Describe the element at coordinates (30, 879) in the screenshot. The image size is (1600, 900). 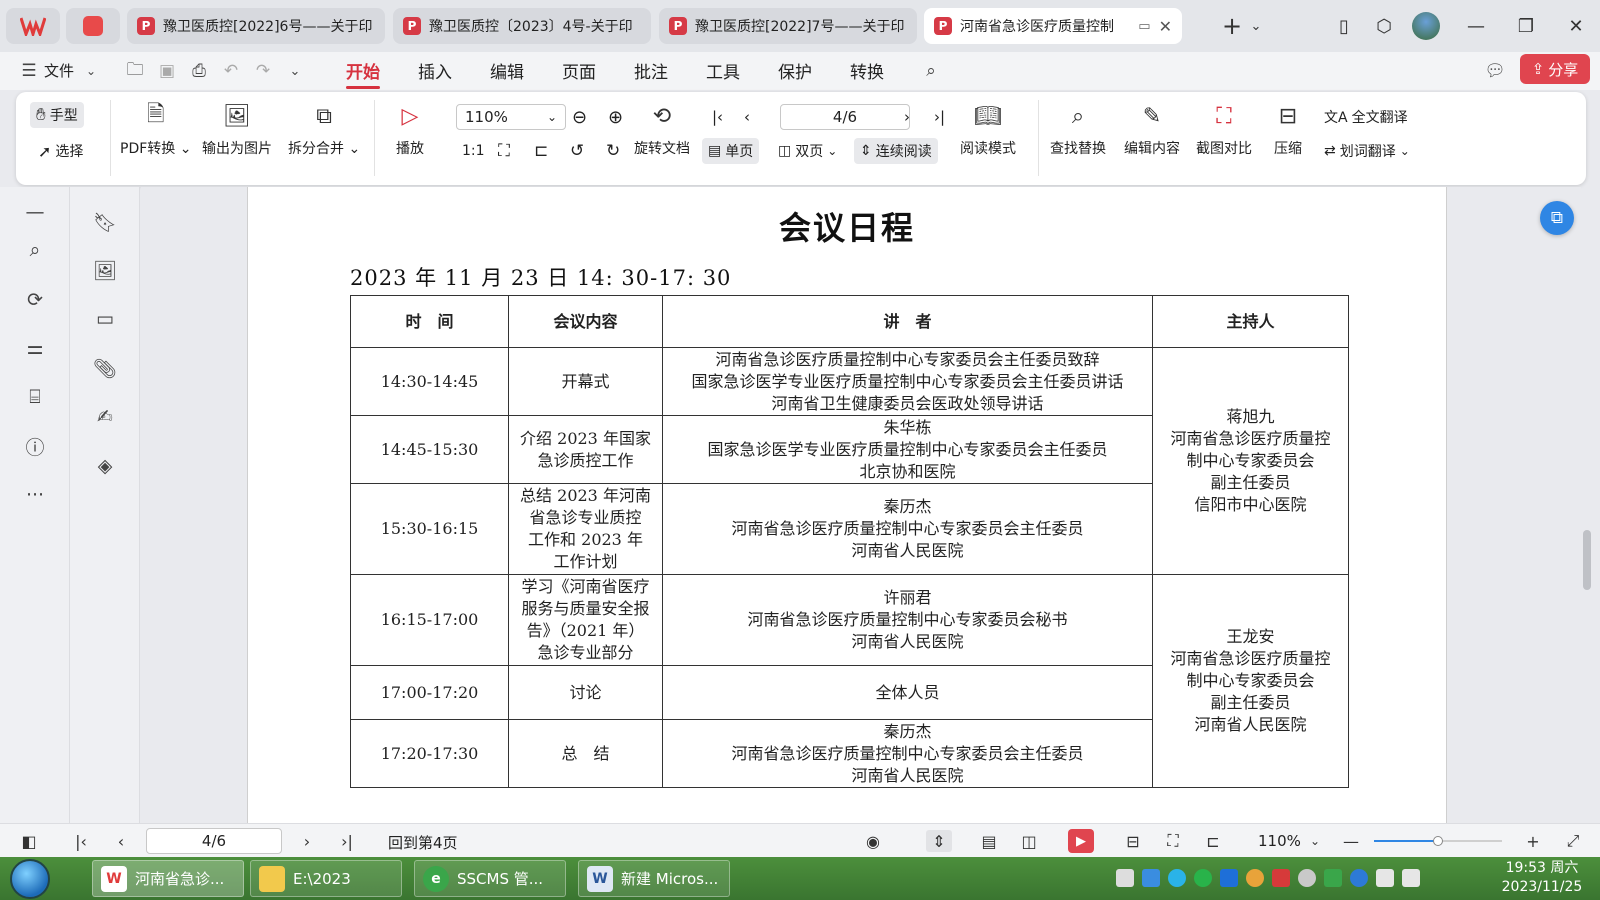
I see `start-button` at that location.